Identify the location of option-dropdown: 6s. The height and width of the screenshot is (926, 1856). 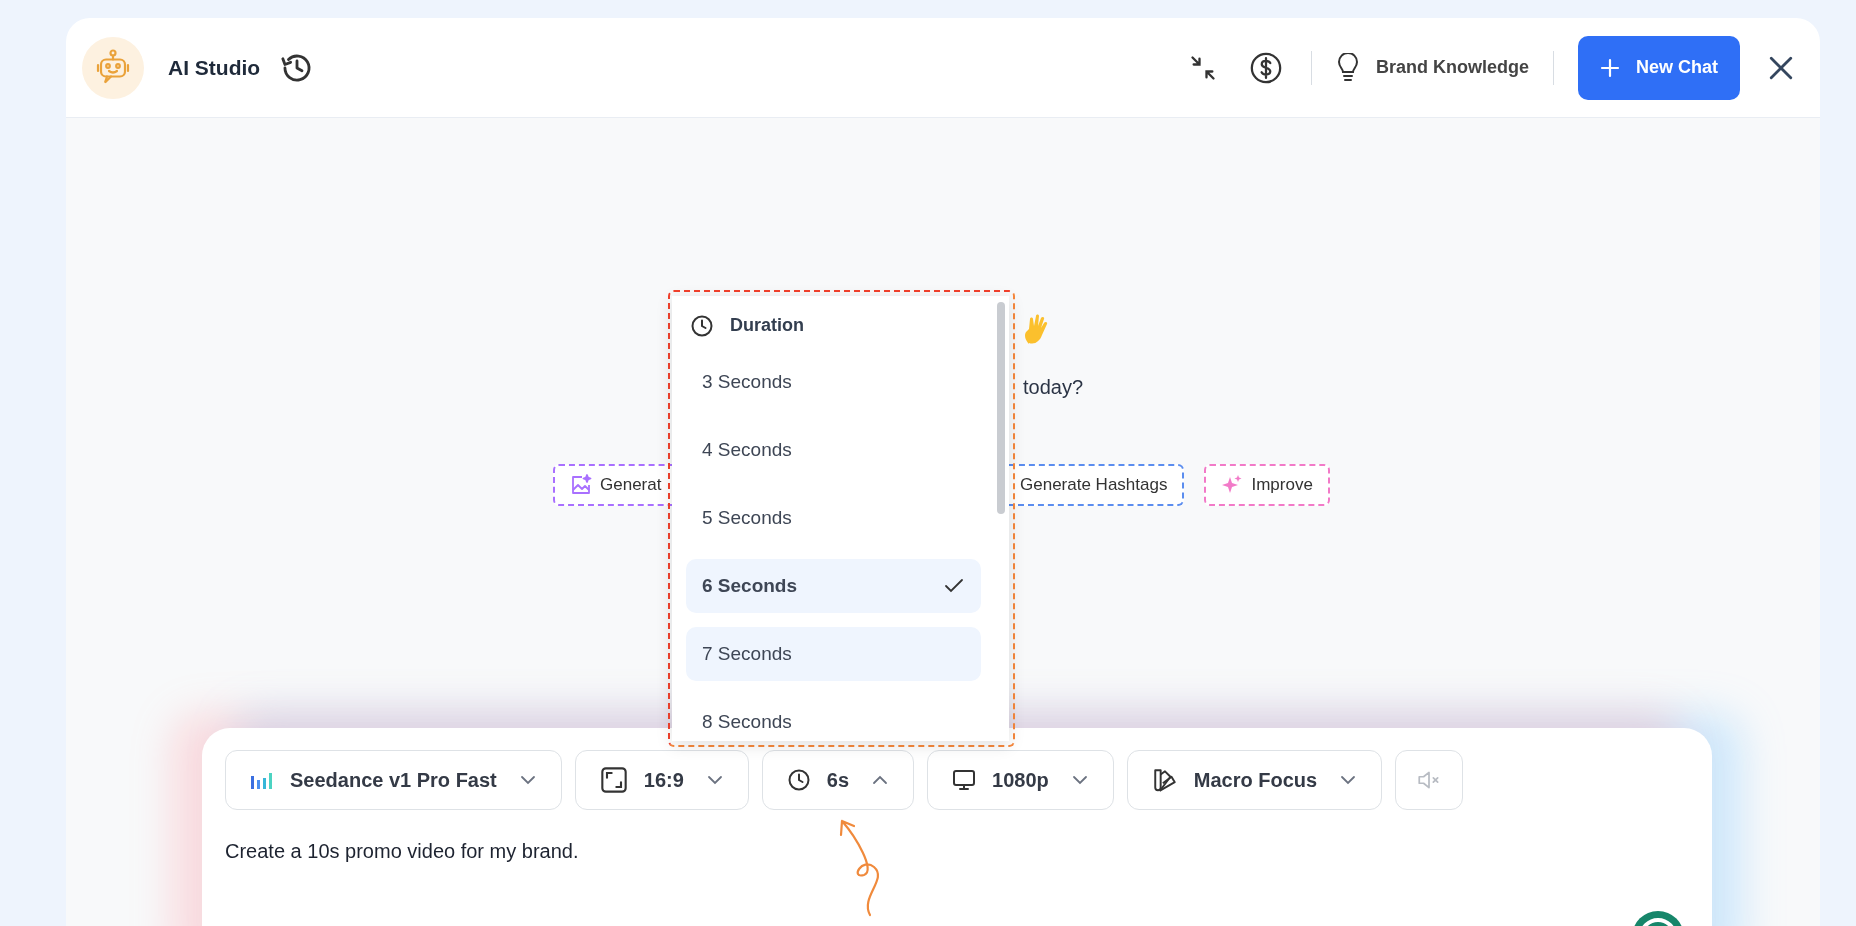
(838, 780).